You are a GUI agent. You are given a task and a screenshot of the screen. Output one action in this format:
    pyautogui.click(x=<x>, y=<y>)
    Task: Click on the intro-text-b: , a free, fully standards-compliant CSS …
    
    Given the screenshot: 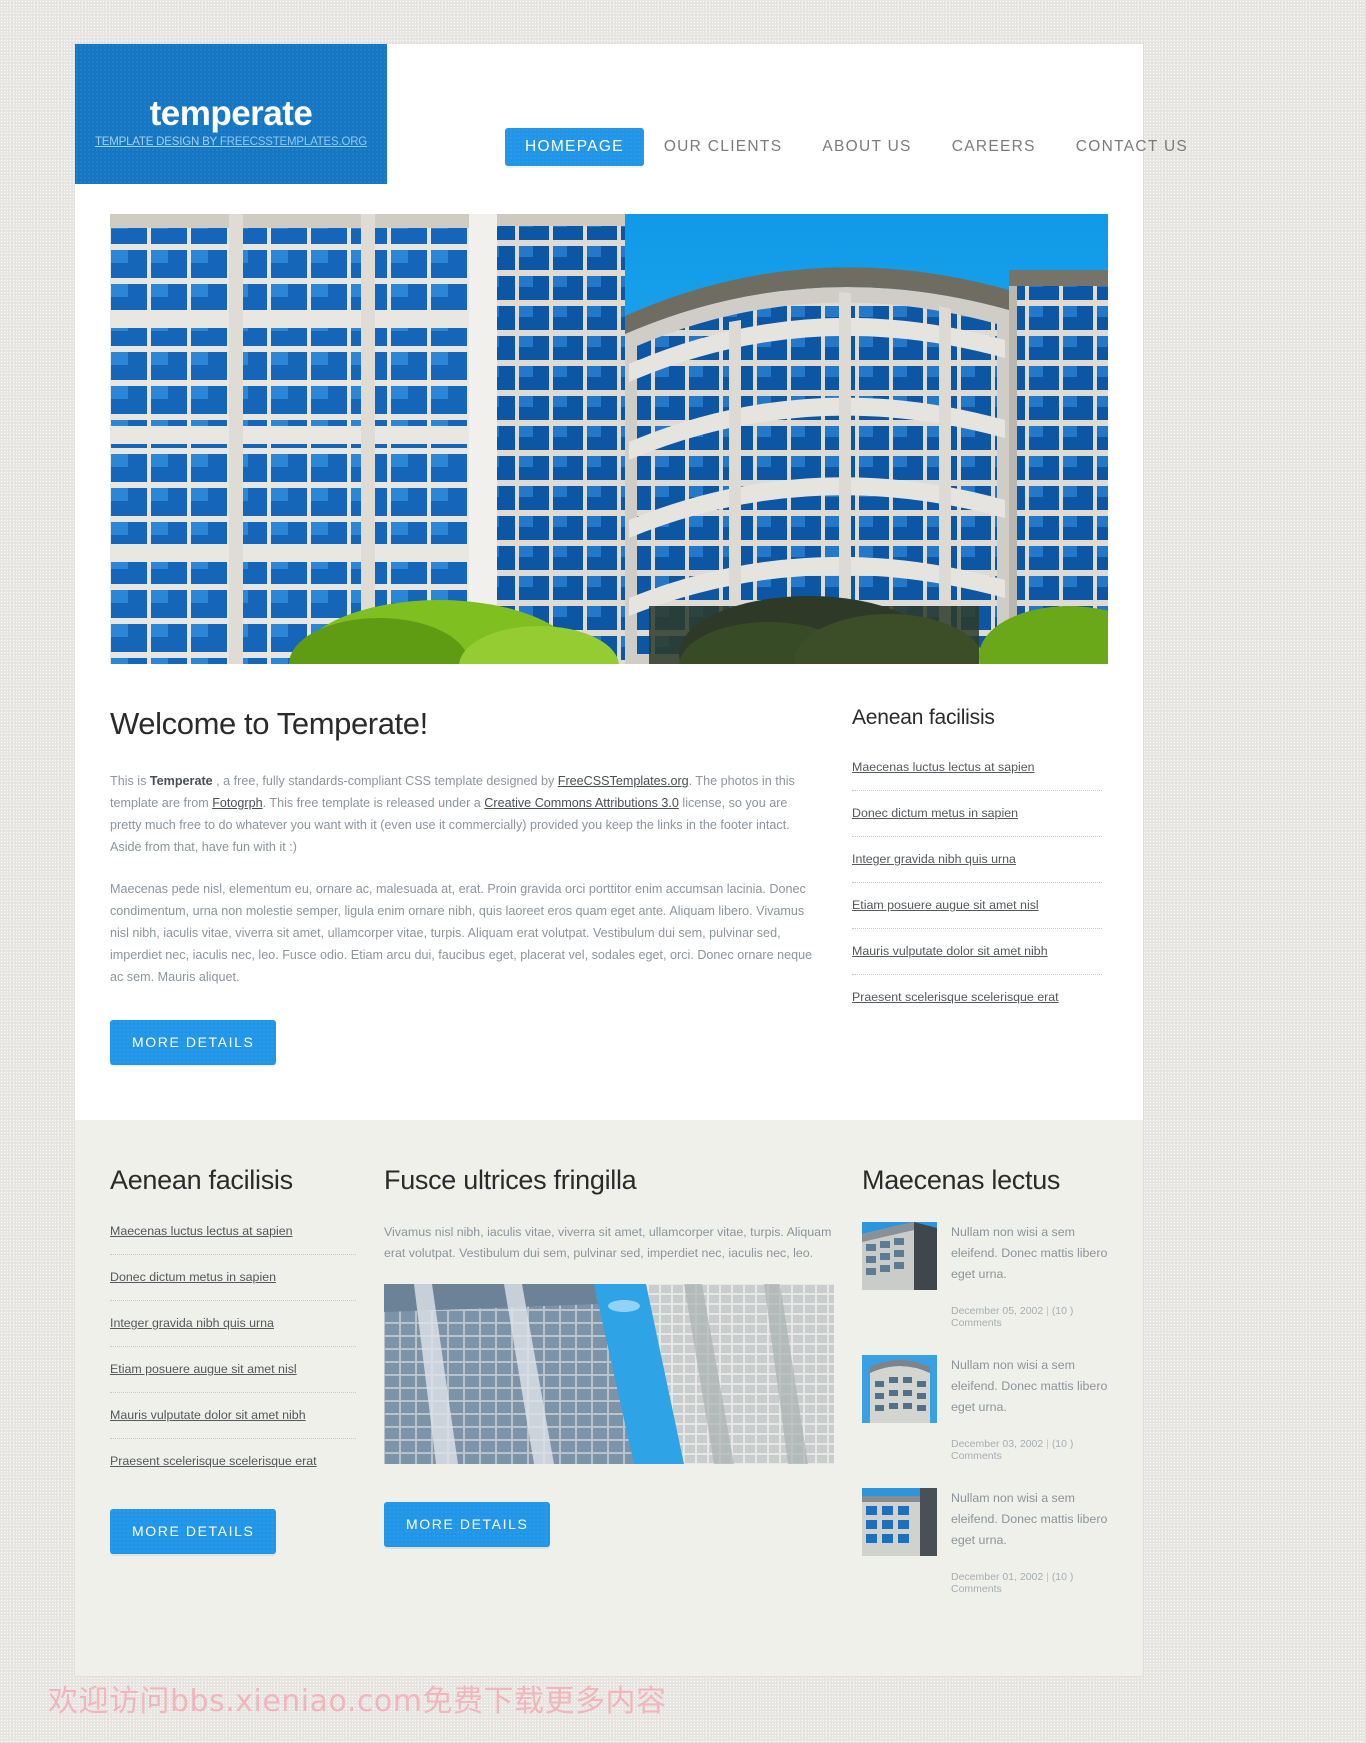 What is the action you would take?
    pyautogui.click(x=385, y=781)
    